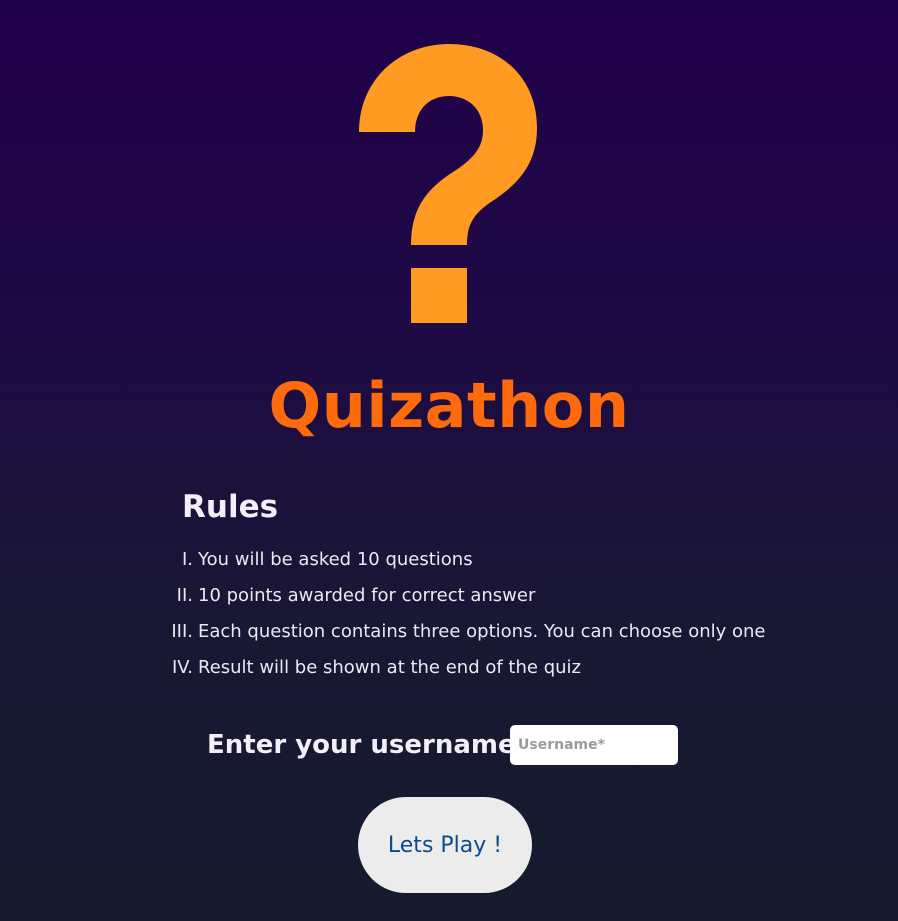  What do you see at coordinates (187, 559) in the screenshot?
I see `rule-number: I.` at bounding box center [187, 559].